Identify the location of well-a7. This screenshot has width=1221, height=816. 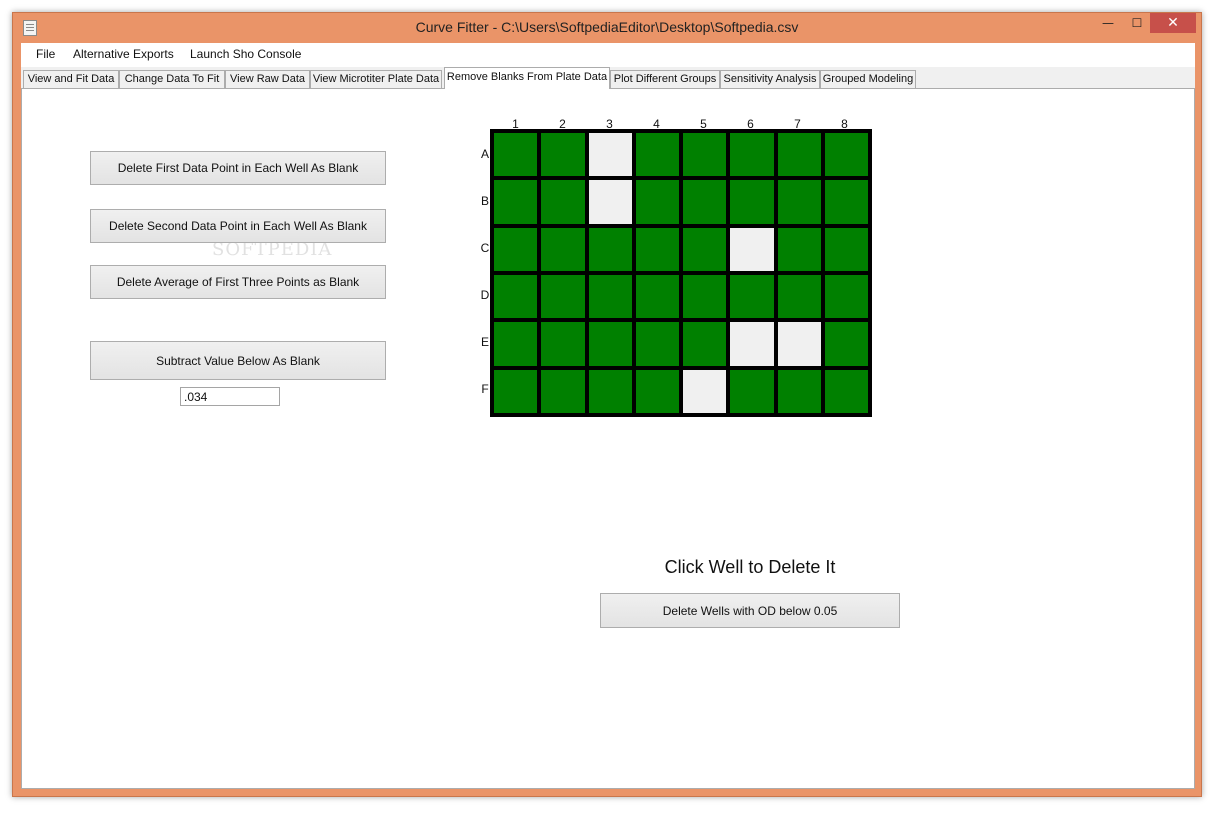
(799, 155).